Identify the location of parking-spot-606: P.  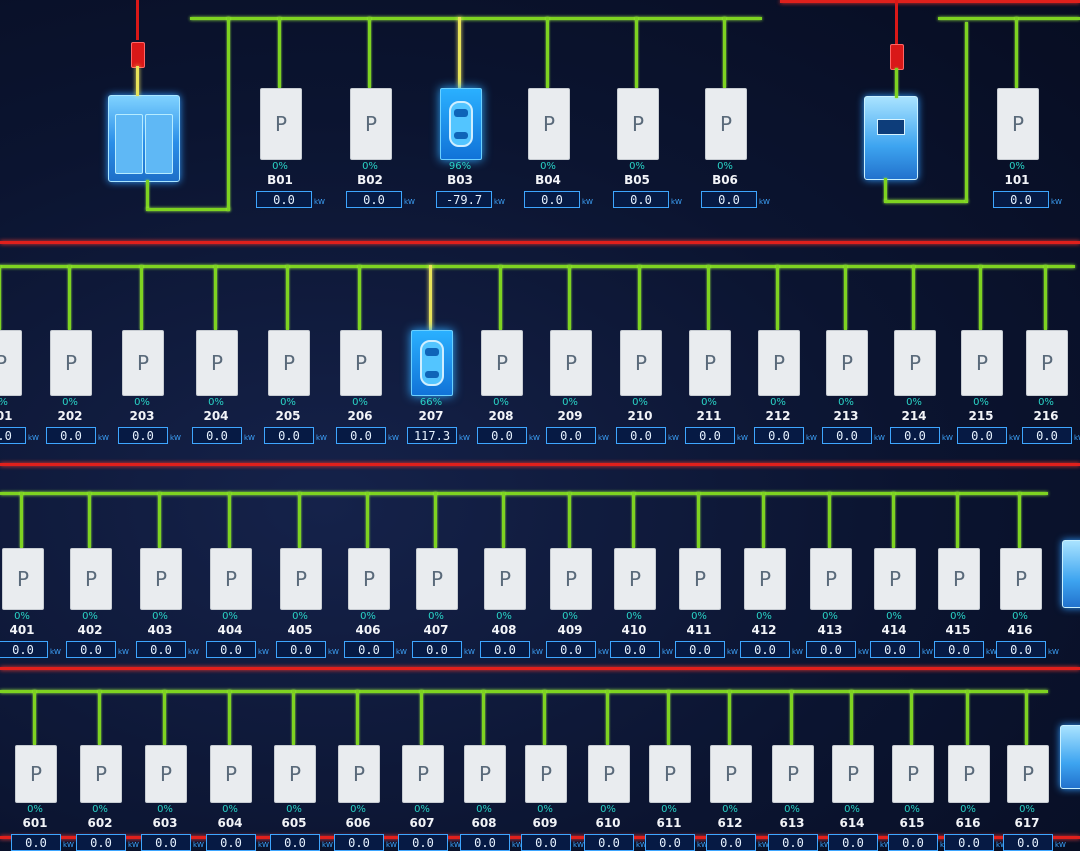
(359, 774).